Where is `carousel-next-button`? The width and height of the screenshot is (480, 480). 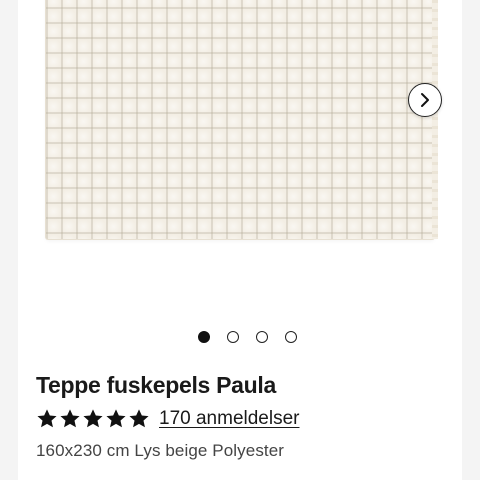 carousel-next-button is located at coordinates (425, 100).